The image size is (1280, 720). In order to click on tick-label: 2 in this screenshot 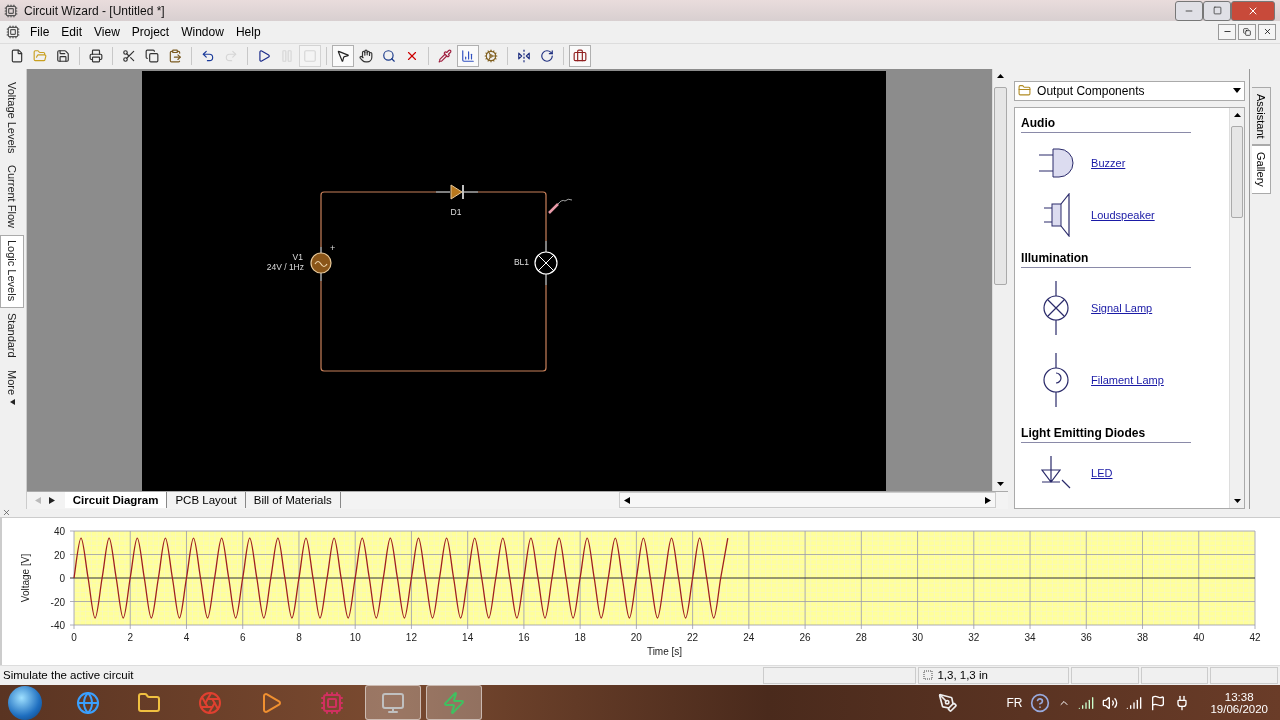, I will do `click(130, 637)`.